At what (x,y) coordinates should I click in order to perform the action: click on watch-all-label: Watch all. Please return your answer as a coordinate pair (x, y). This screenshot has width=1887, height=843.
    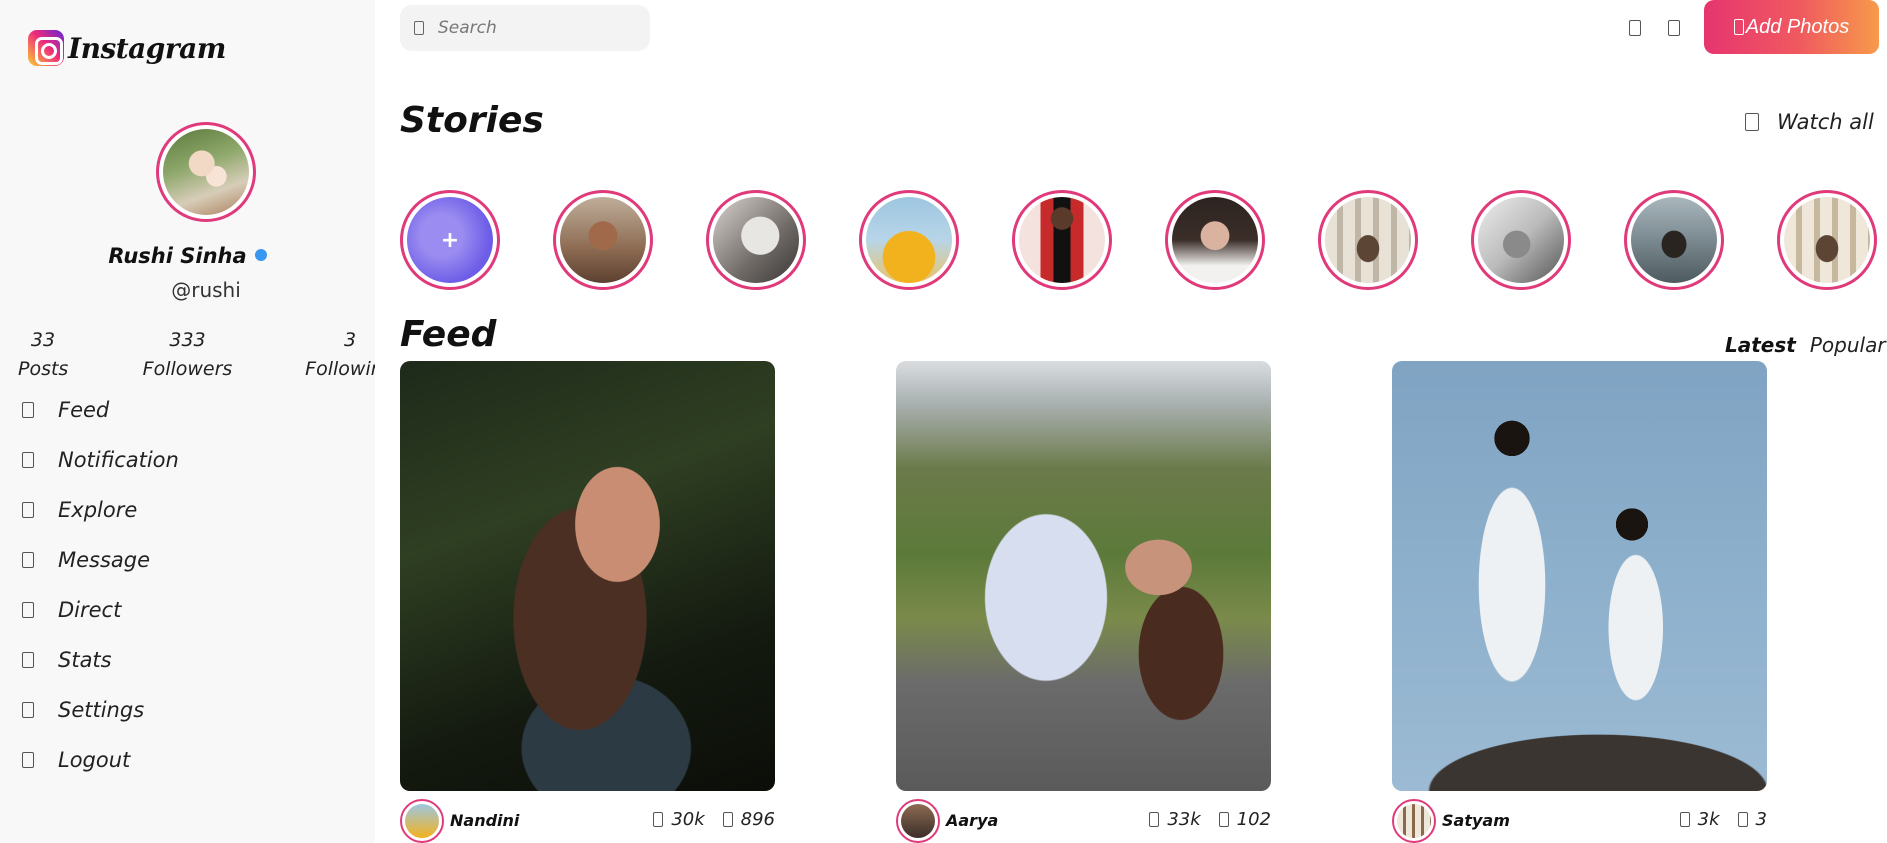
    Looking at the image, I should click on (1825, 122).